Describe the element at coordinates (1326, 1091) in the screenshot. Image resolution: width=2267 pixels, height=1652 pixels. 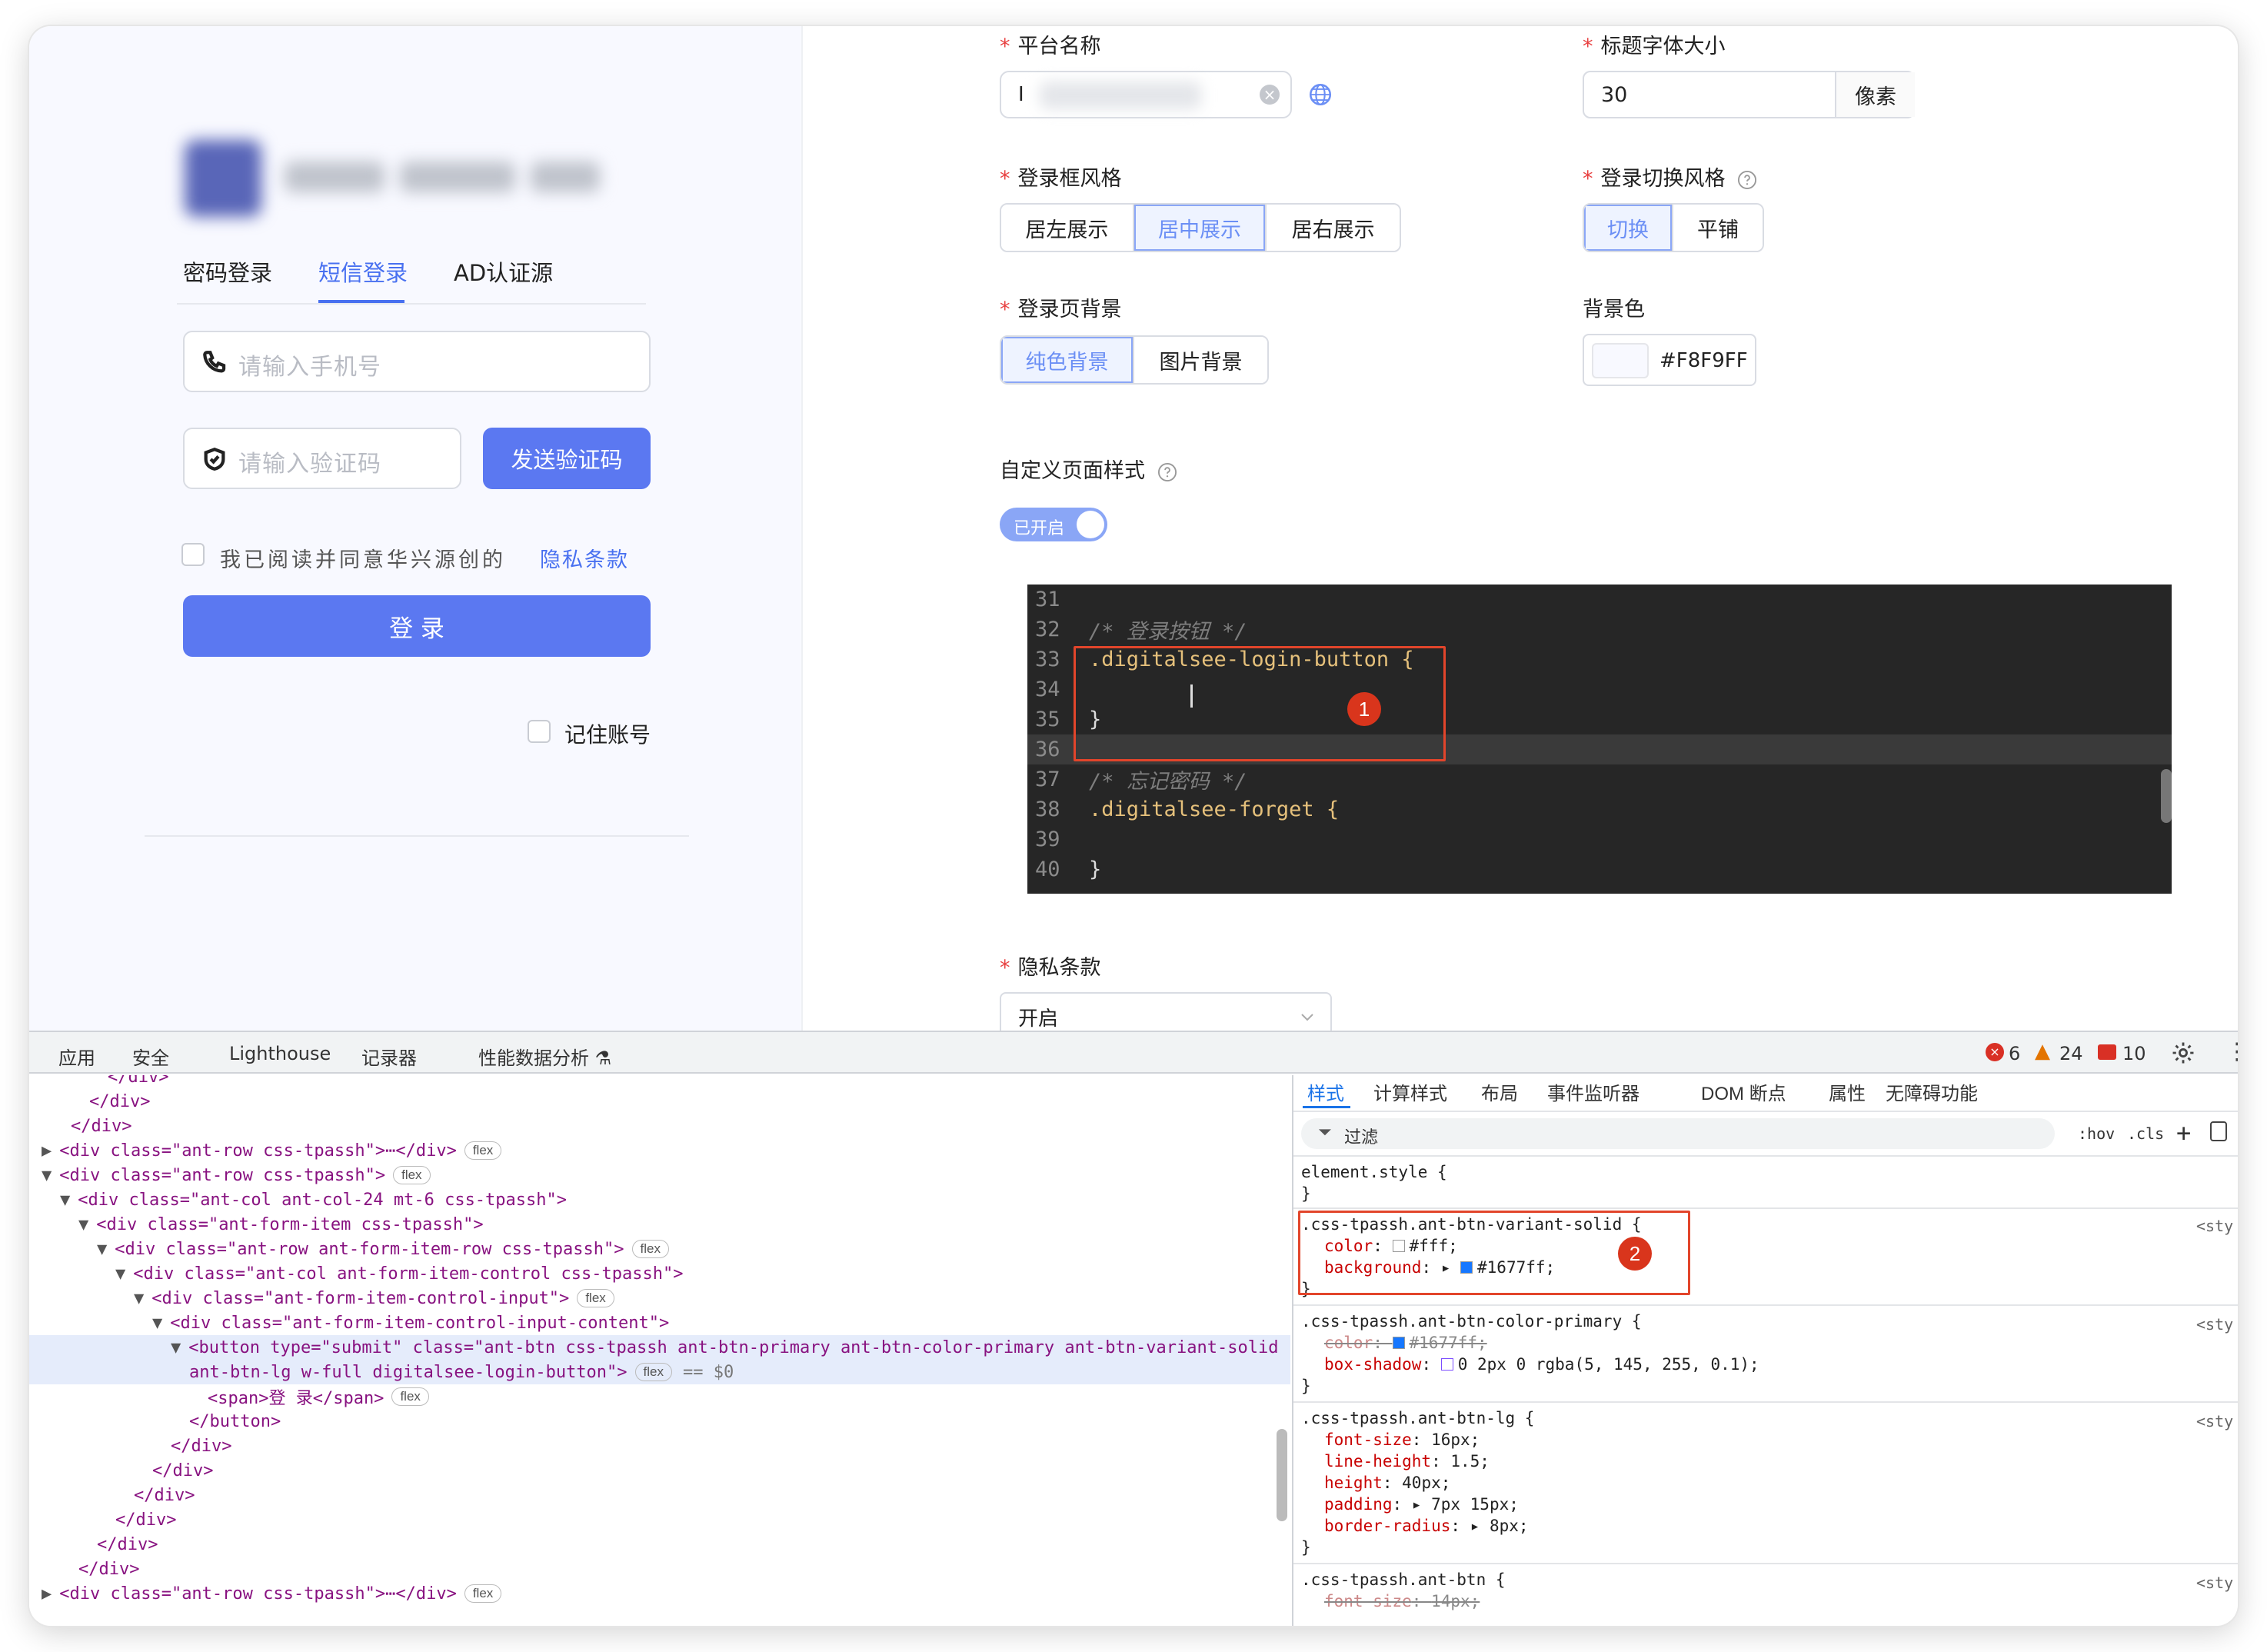
I see `styles-tab-styles: 样式` at that location.